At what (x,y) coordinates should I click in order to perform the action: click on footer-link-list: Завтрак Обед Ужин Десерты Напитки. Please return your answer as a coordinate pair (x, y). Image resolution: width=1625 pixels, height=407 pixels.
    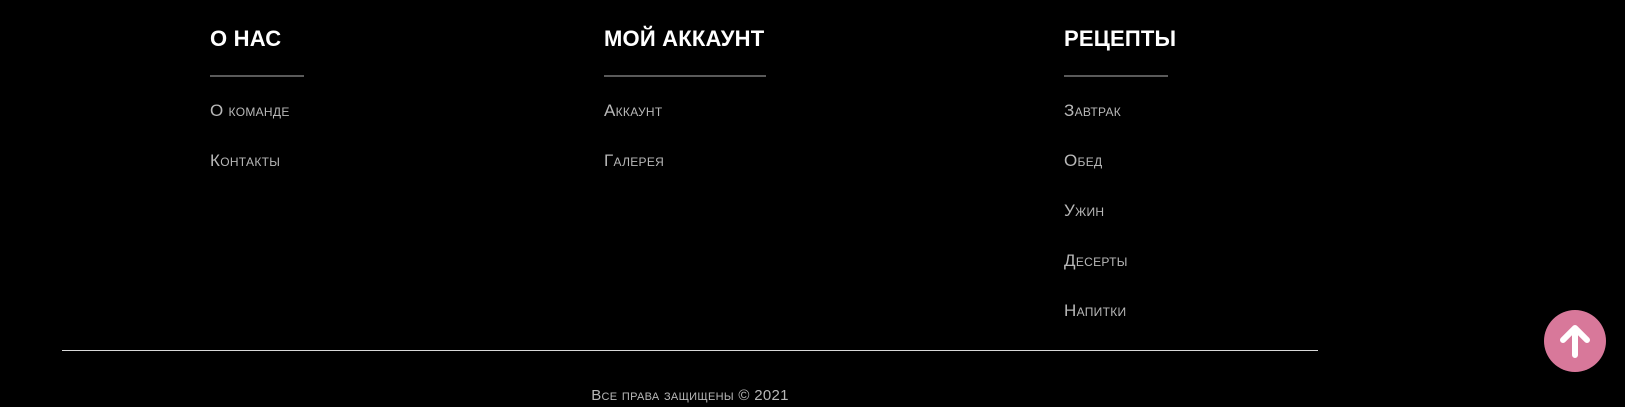
    Looking at the image, I should click on (1120, 226).